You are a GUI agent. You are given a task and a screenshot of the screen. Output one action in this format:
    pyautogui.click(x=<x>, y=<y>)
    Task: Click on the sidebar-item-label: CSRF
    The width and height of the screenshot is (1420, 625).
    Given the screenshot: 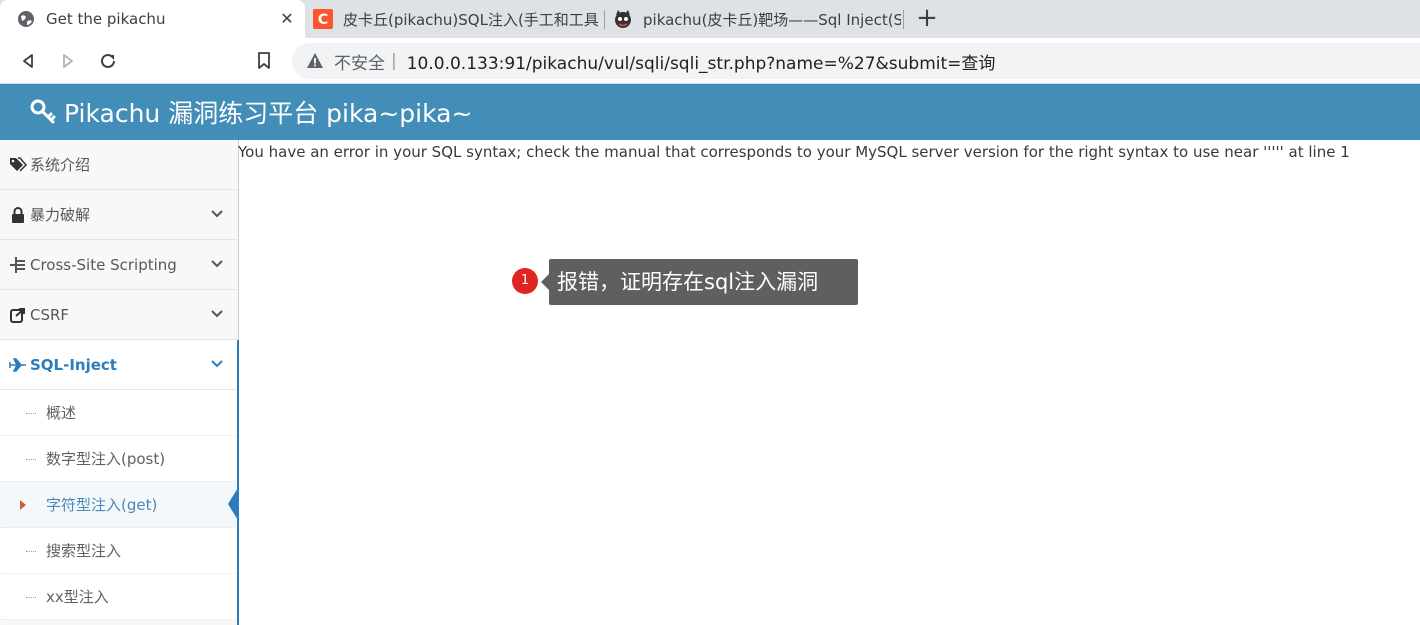 What is the action you would take?
    pyautogui.click(x=50, y=314)
    